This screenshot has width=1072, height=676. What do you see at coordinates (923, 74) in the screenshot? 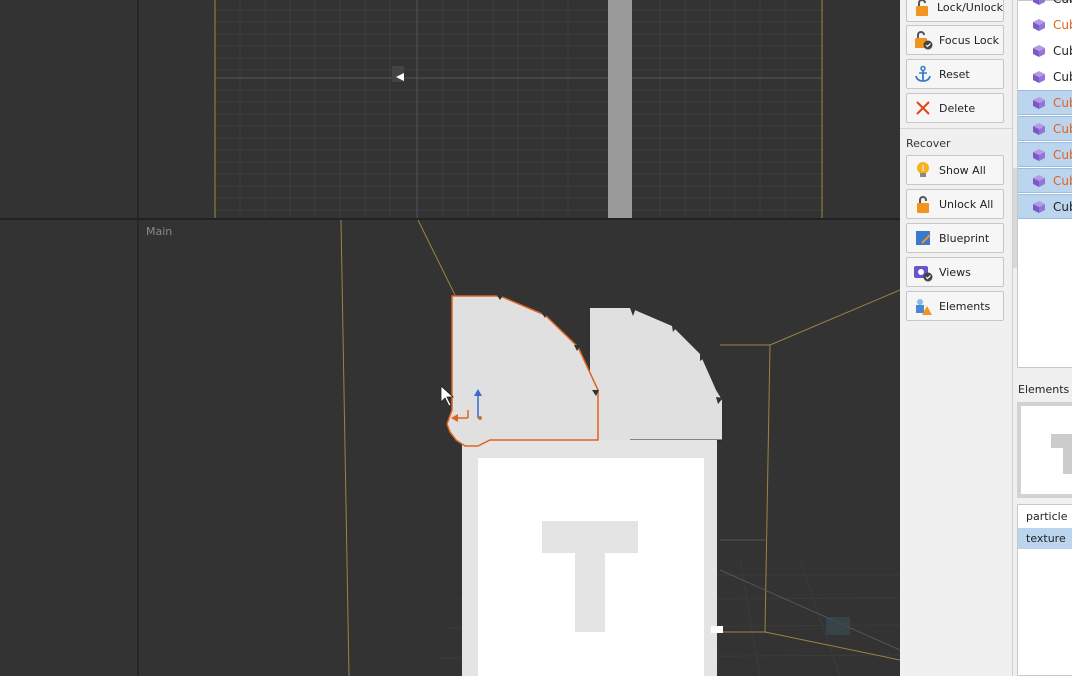
I see `anchor-icon` at bounding box center [923, 74].